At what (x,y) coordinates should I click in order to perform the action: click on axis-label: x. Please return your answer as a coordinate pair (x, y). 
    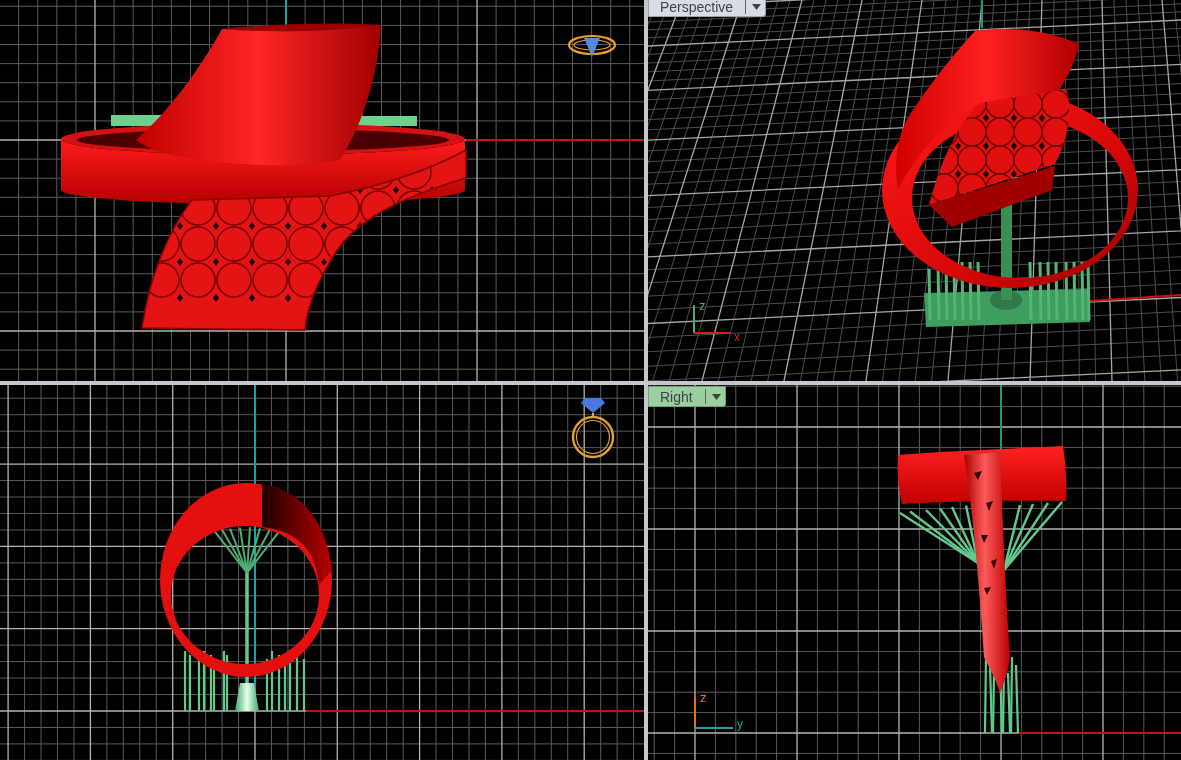
    Looking at the image, I should click on (737, 337).